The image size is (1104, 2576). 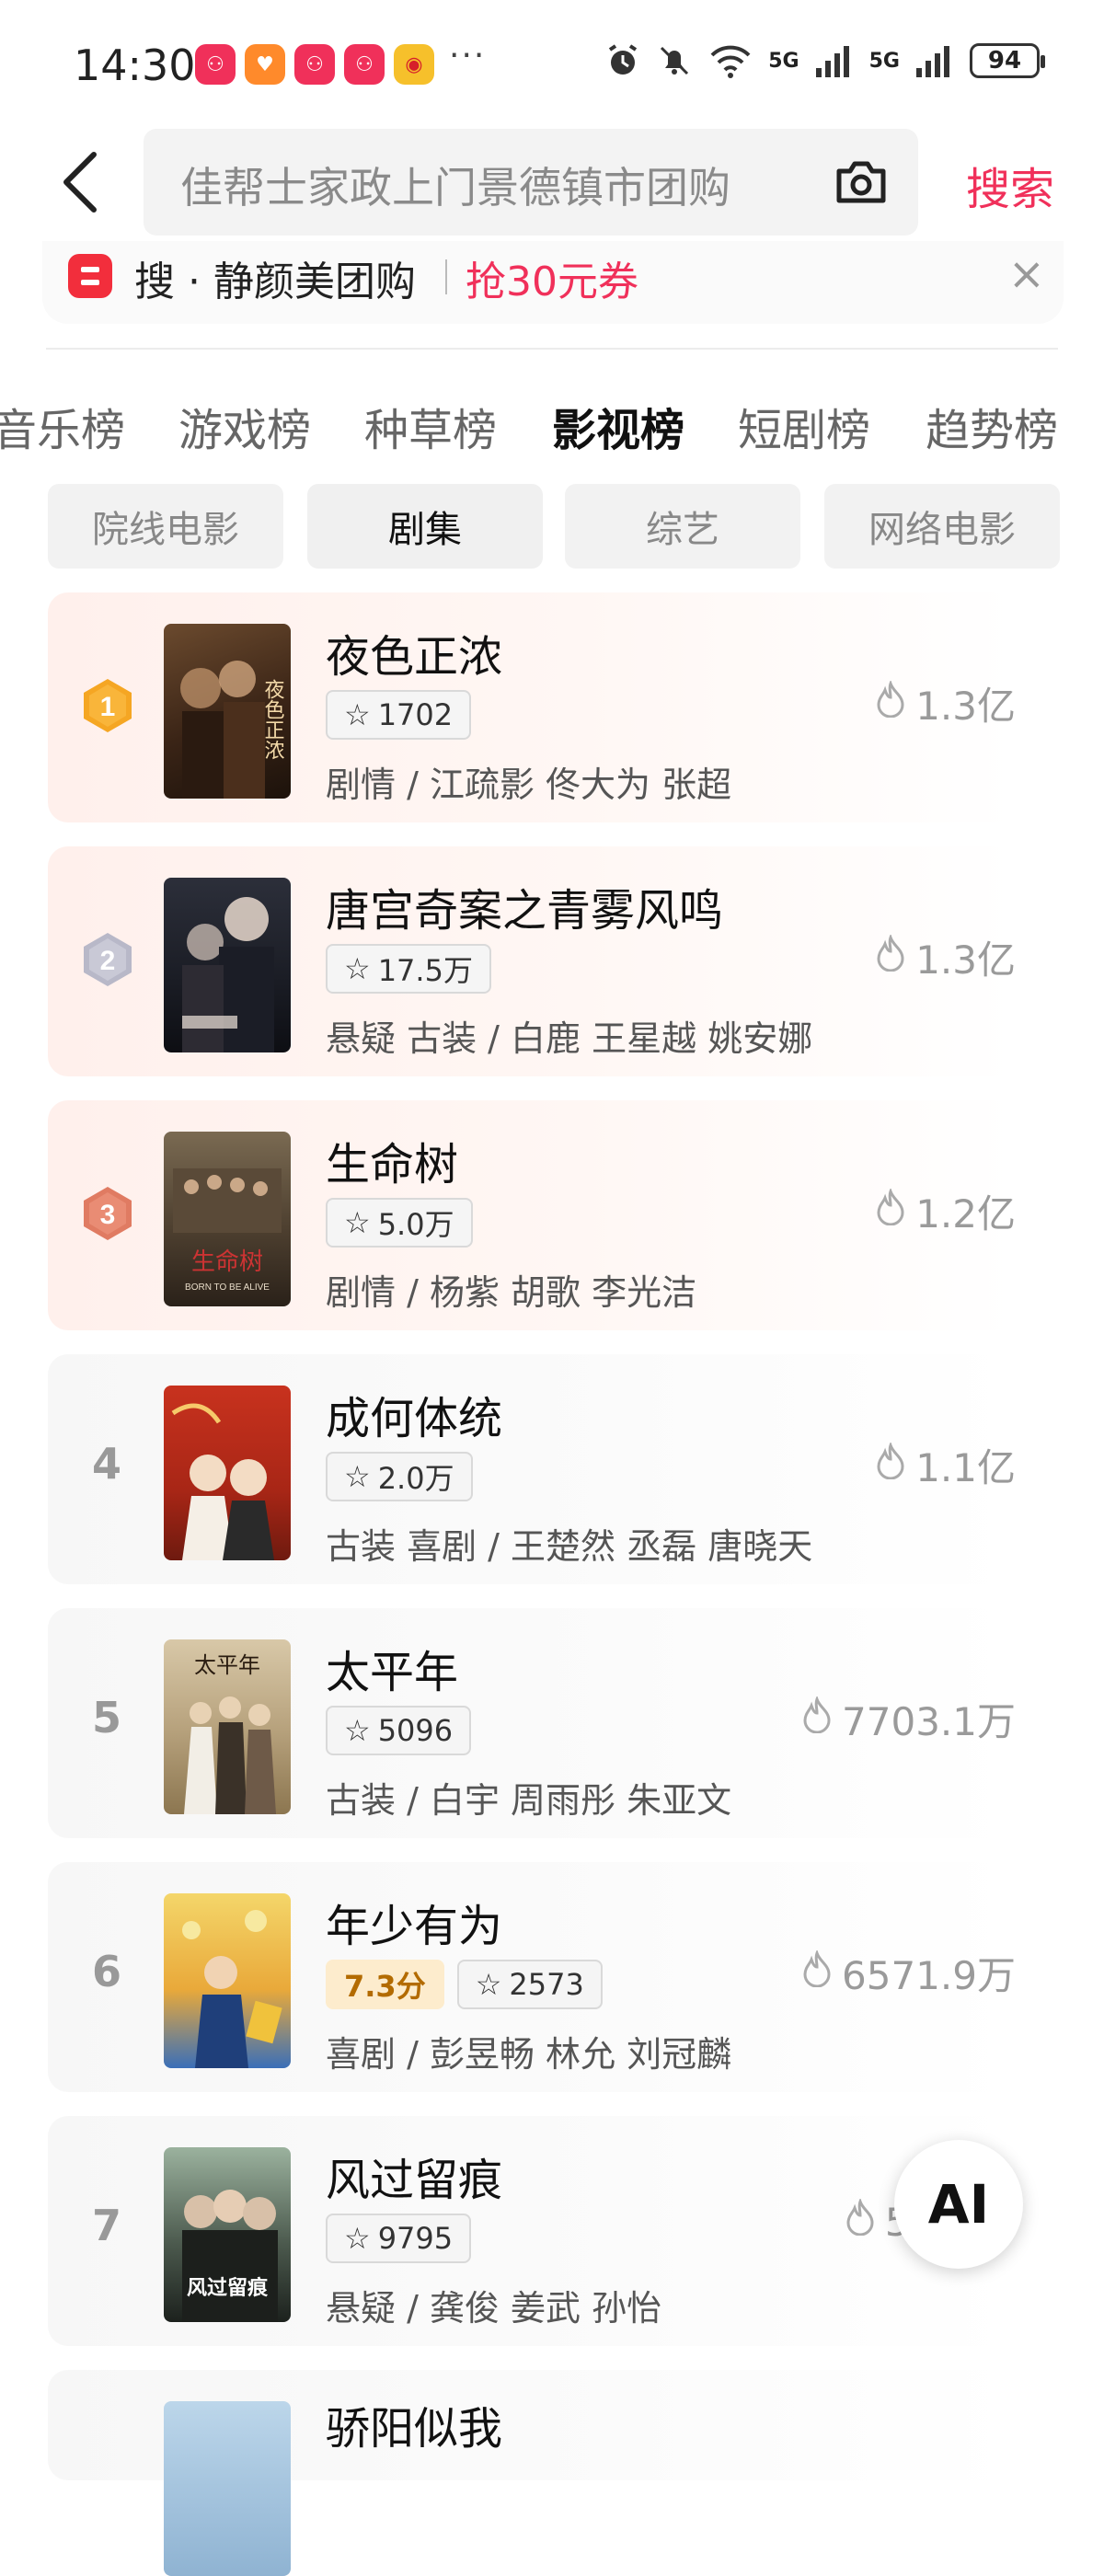 I want to click on tab-recommend-chart: 种草榜, so click(x=430, y=426).